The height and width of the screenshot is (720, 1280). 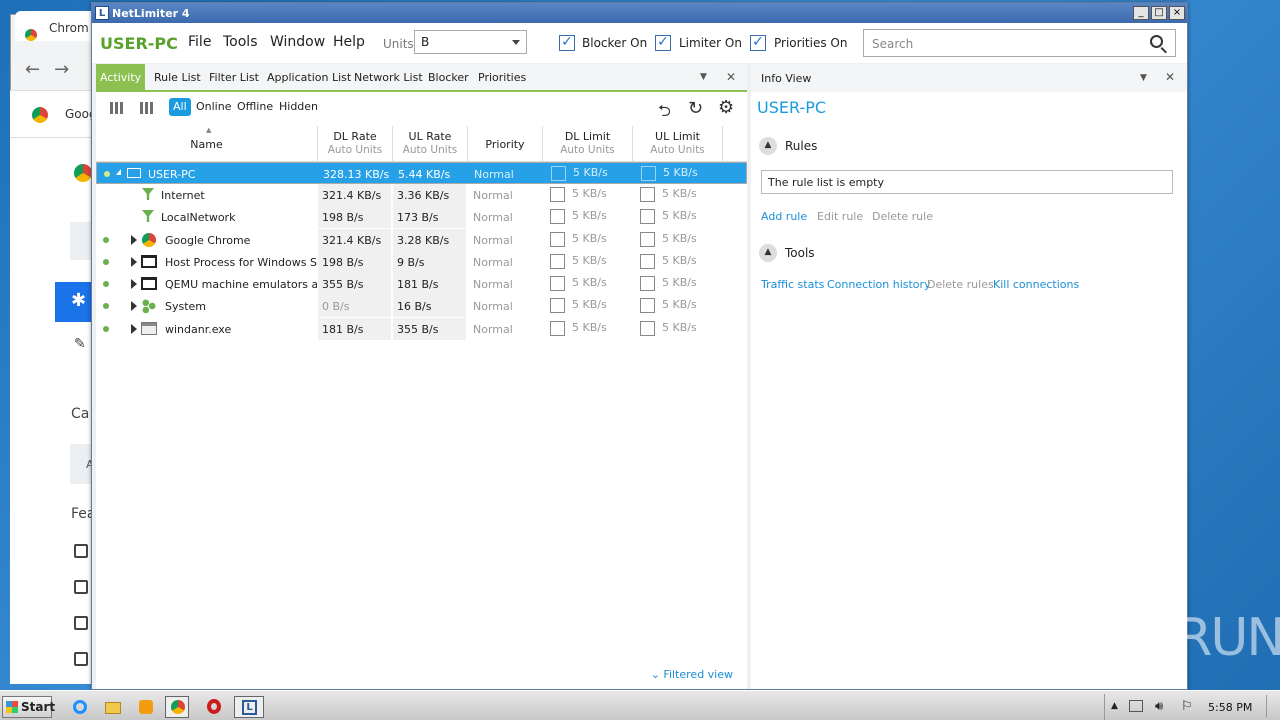 What do you see at coordinates (792, 284) in the screenshot?
I see `traffic-stats-link: Traffic stats` at bounding box center [792, 284].